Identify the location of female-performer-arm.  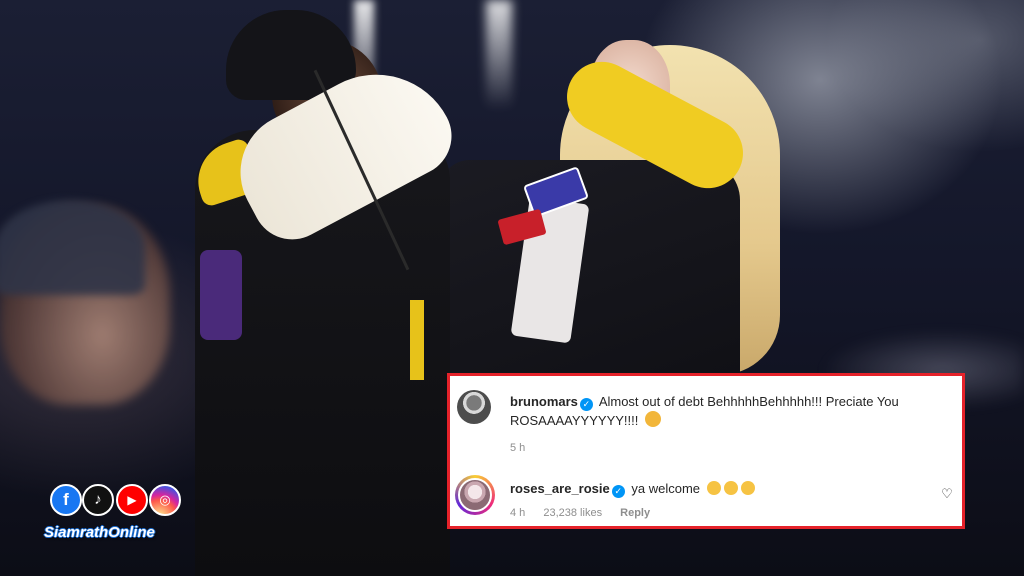
(655, 125).